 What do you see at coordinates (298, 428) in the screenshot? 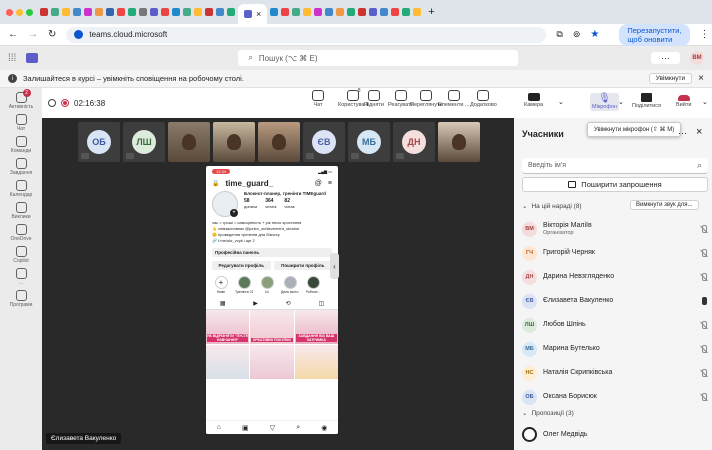
I see `search-icon: ⌕` at bounding box center [298, 428].